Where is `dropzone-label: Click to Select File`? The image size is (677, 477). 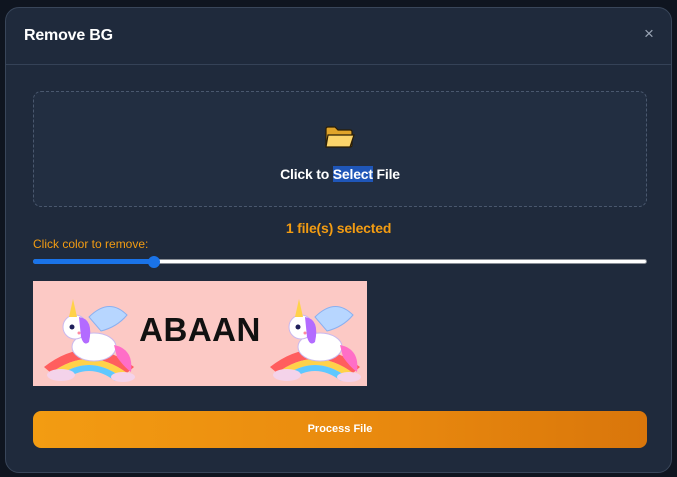
dropzone-label: Click to Select File is located at coordinates (340, 174).